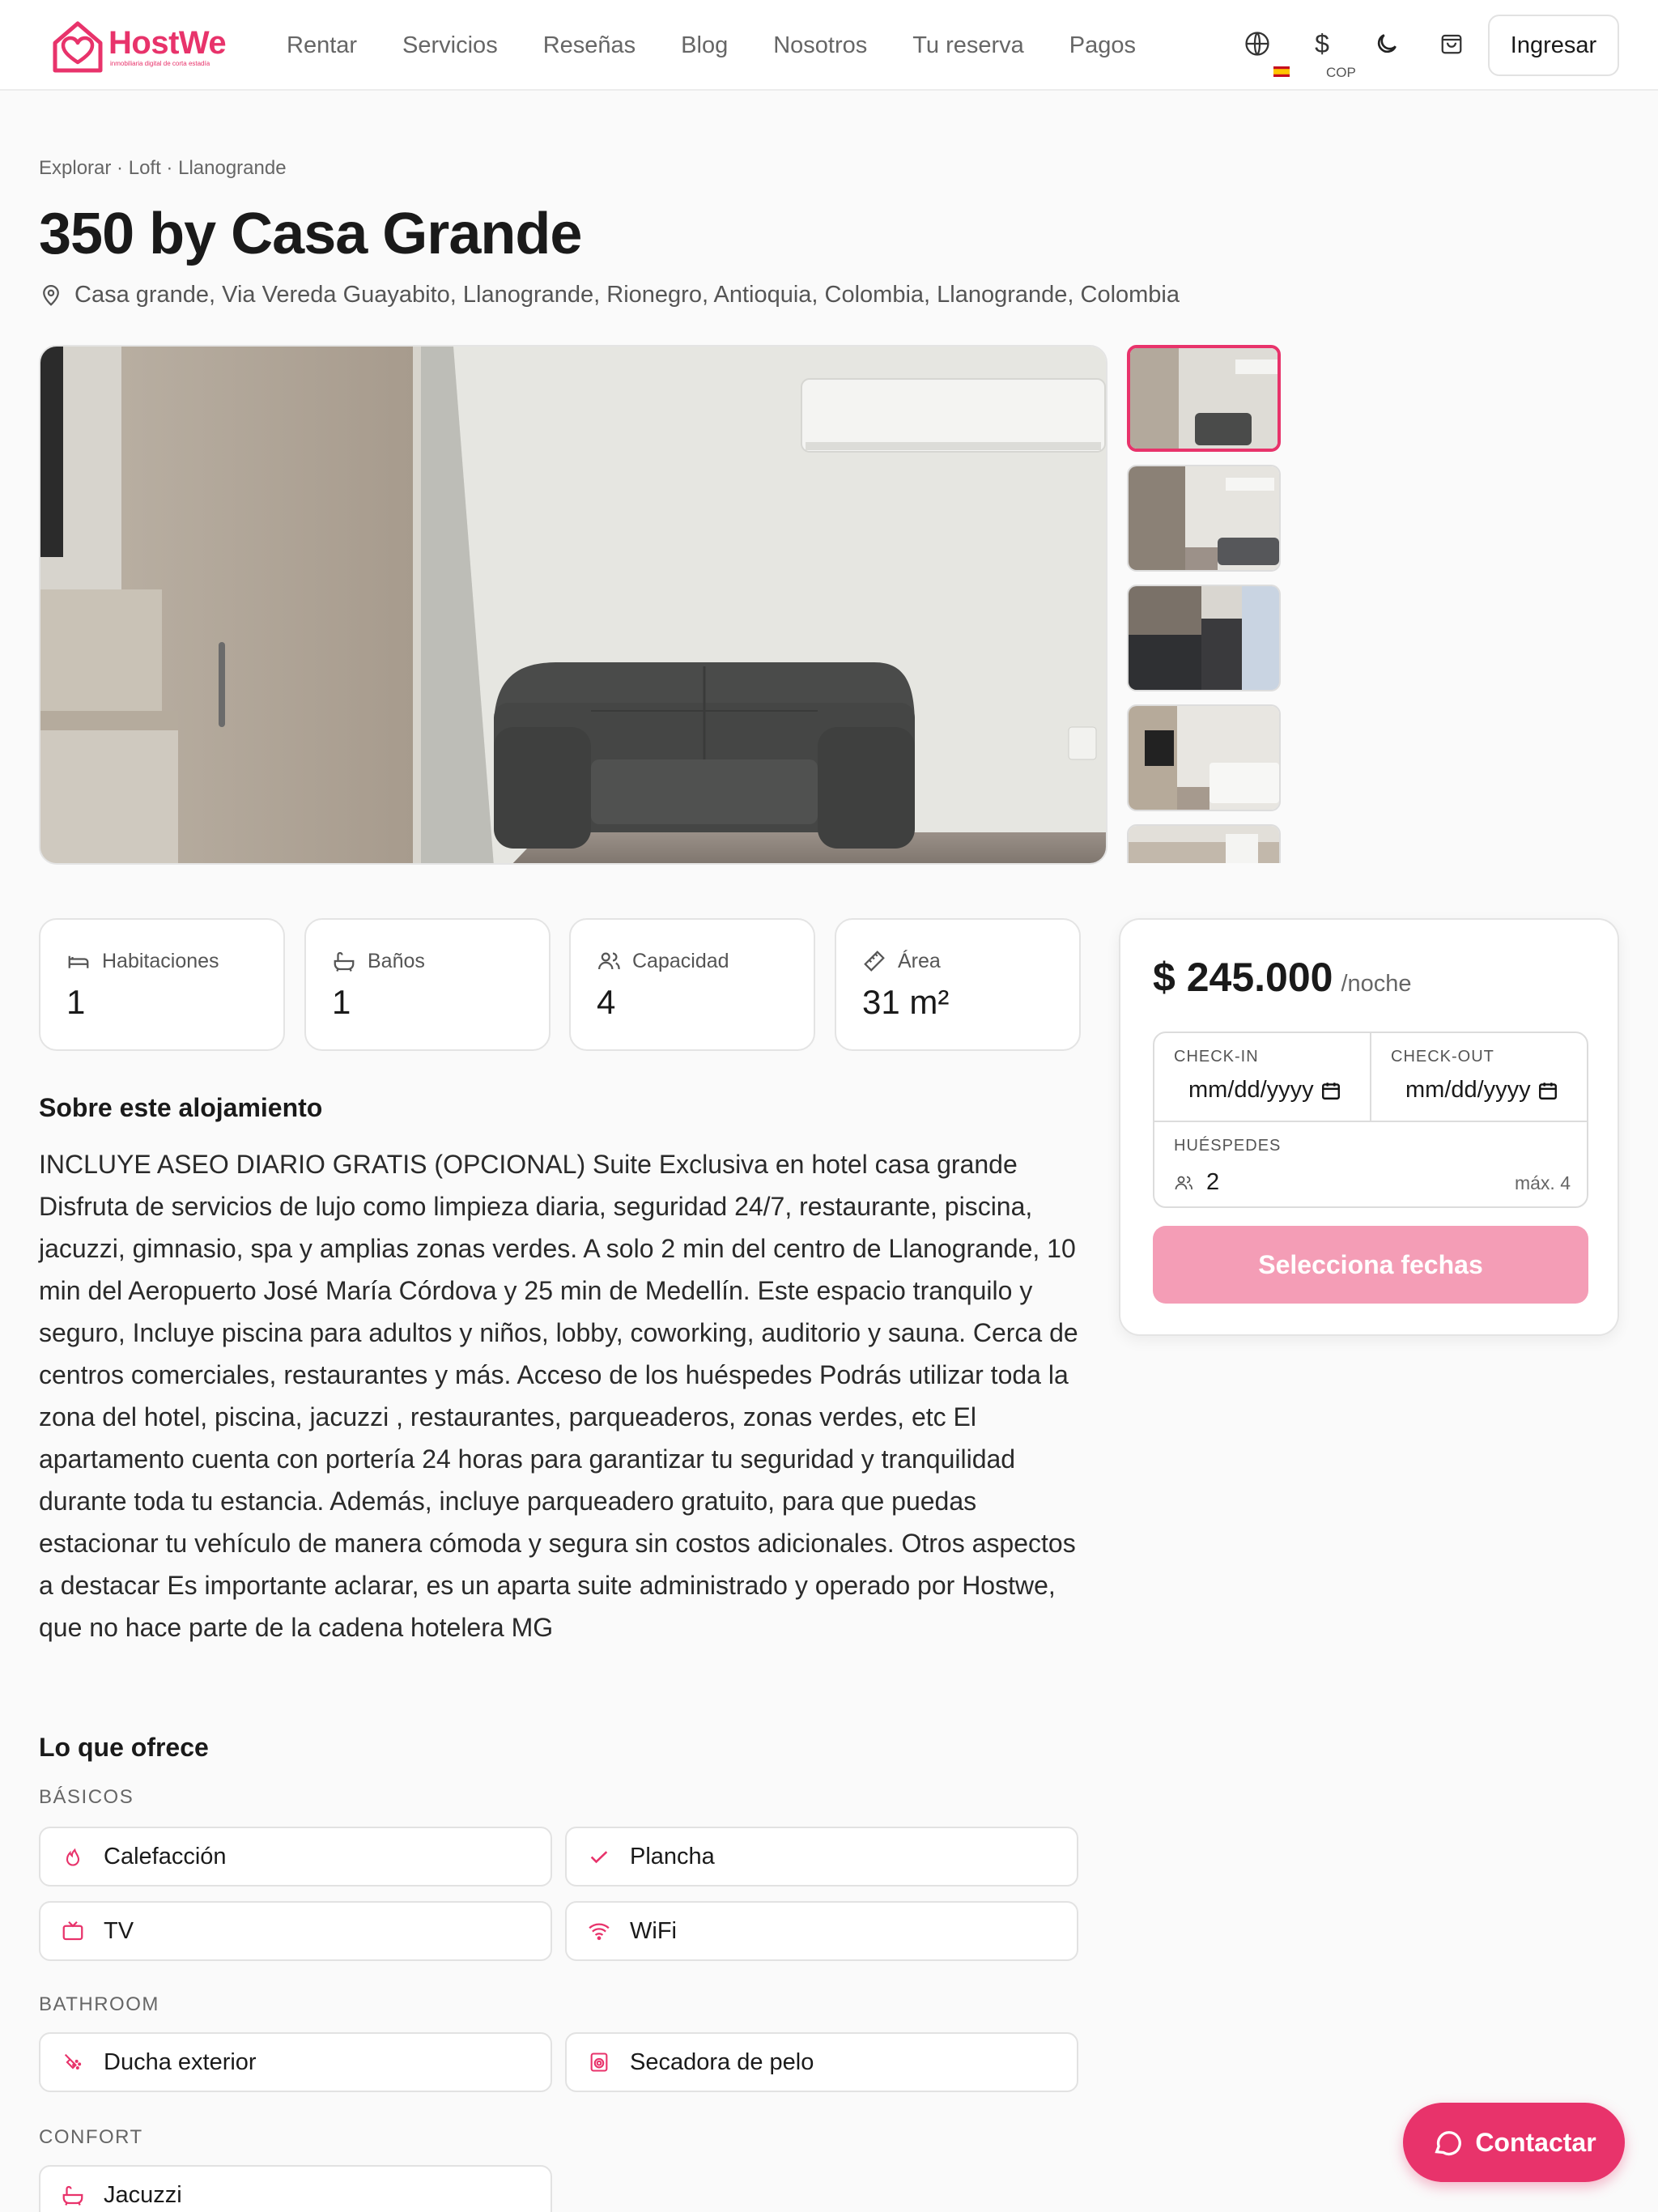  Describe the element at coordinates (310, 234) in the screenshot. I see `listing-title: 350 by Casa Grande` at that location.